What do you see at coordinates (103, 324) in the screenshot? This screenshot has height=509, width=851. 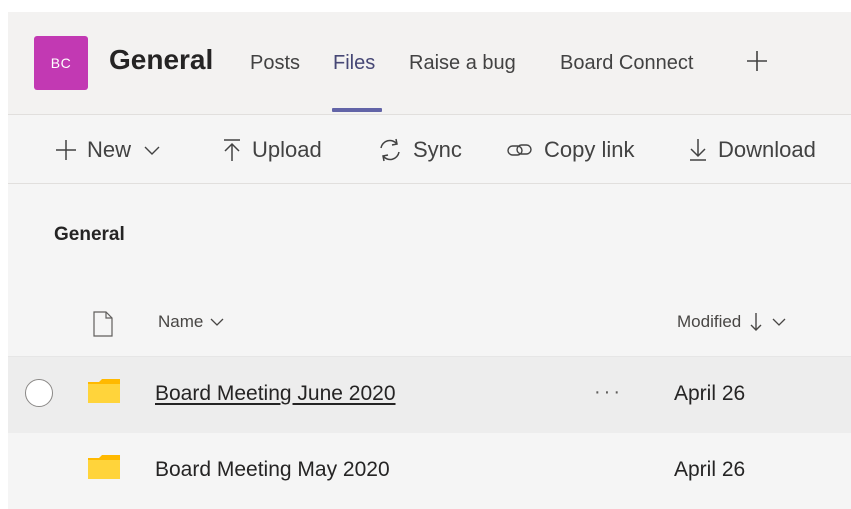 I see `file-type-icon` at bounding box center [103, 324].